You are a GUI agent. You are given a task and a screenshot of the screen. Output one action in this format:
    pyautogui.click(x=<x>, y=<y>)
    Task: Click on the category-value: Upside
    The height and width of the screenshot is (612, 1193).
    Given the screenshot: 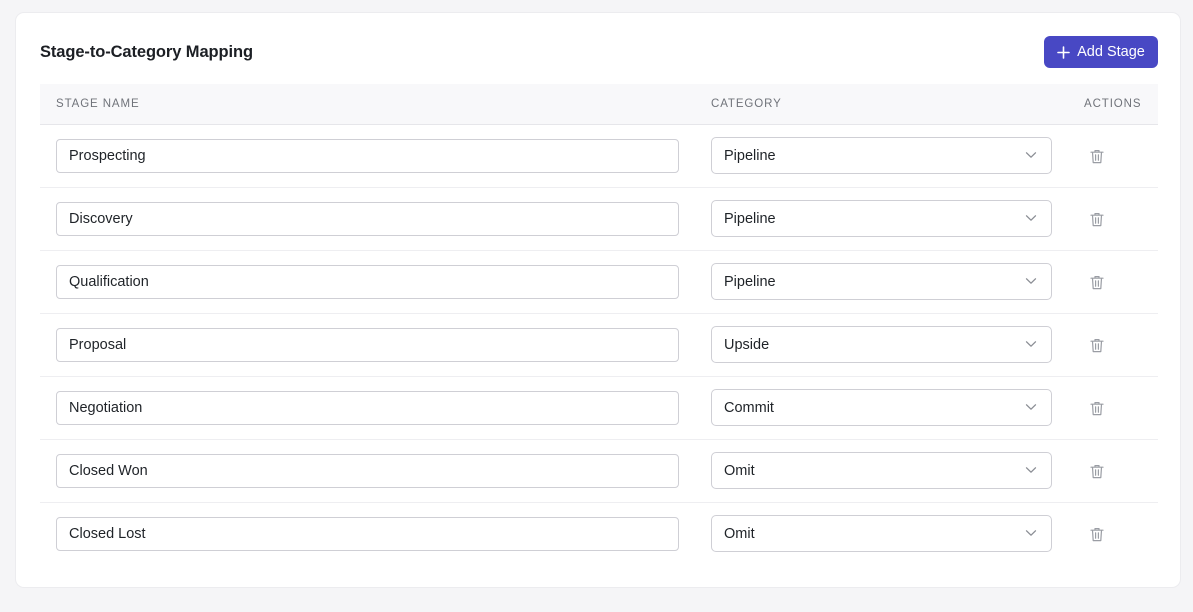 What is the action you would take?
    pyautogui.click(x=747, y=344)
    